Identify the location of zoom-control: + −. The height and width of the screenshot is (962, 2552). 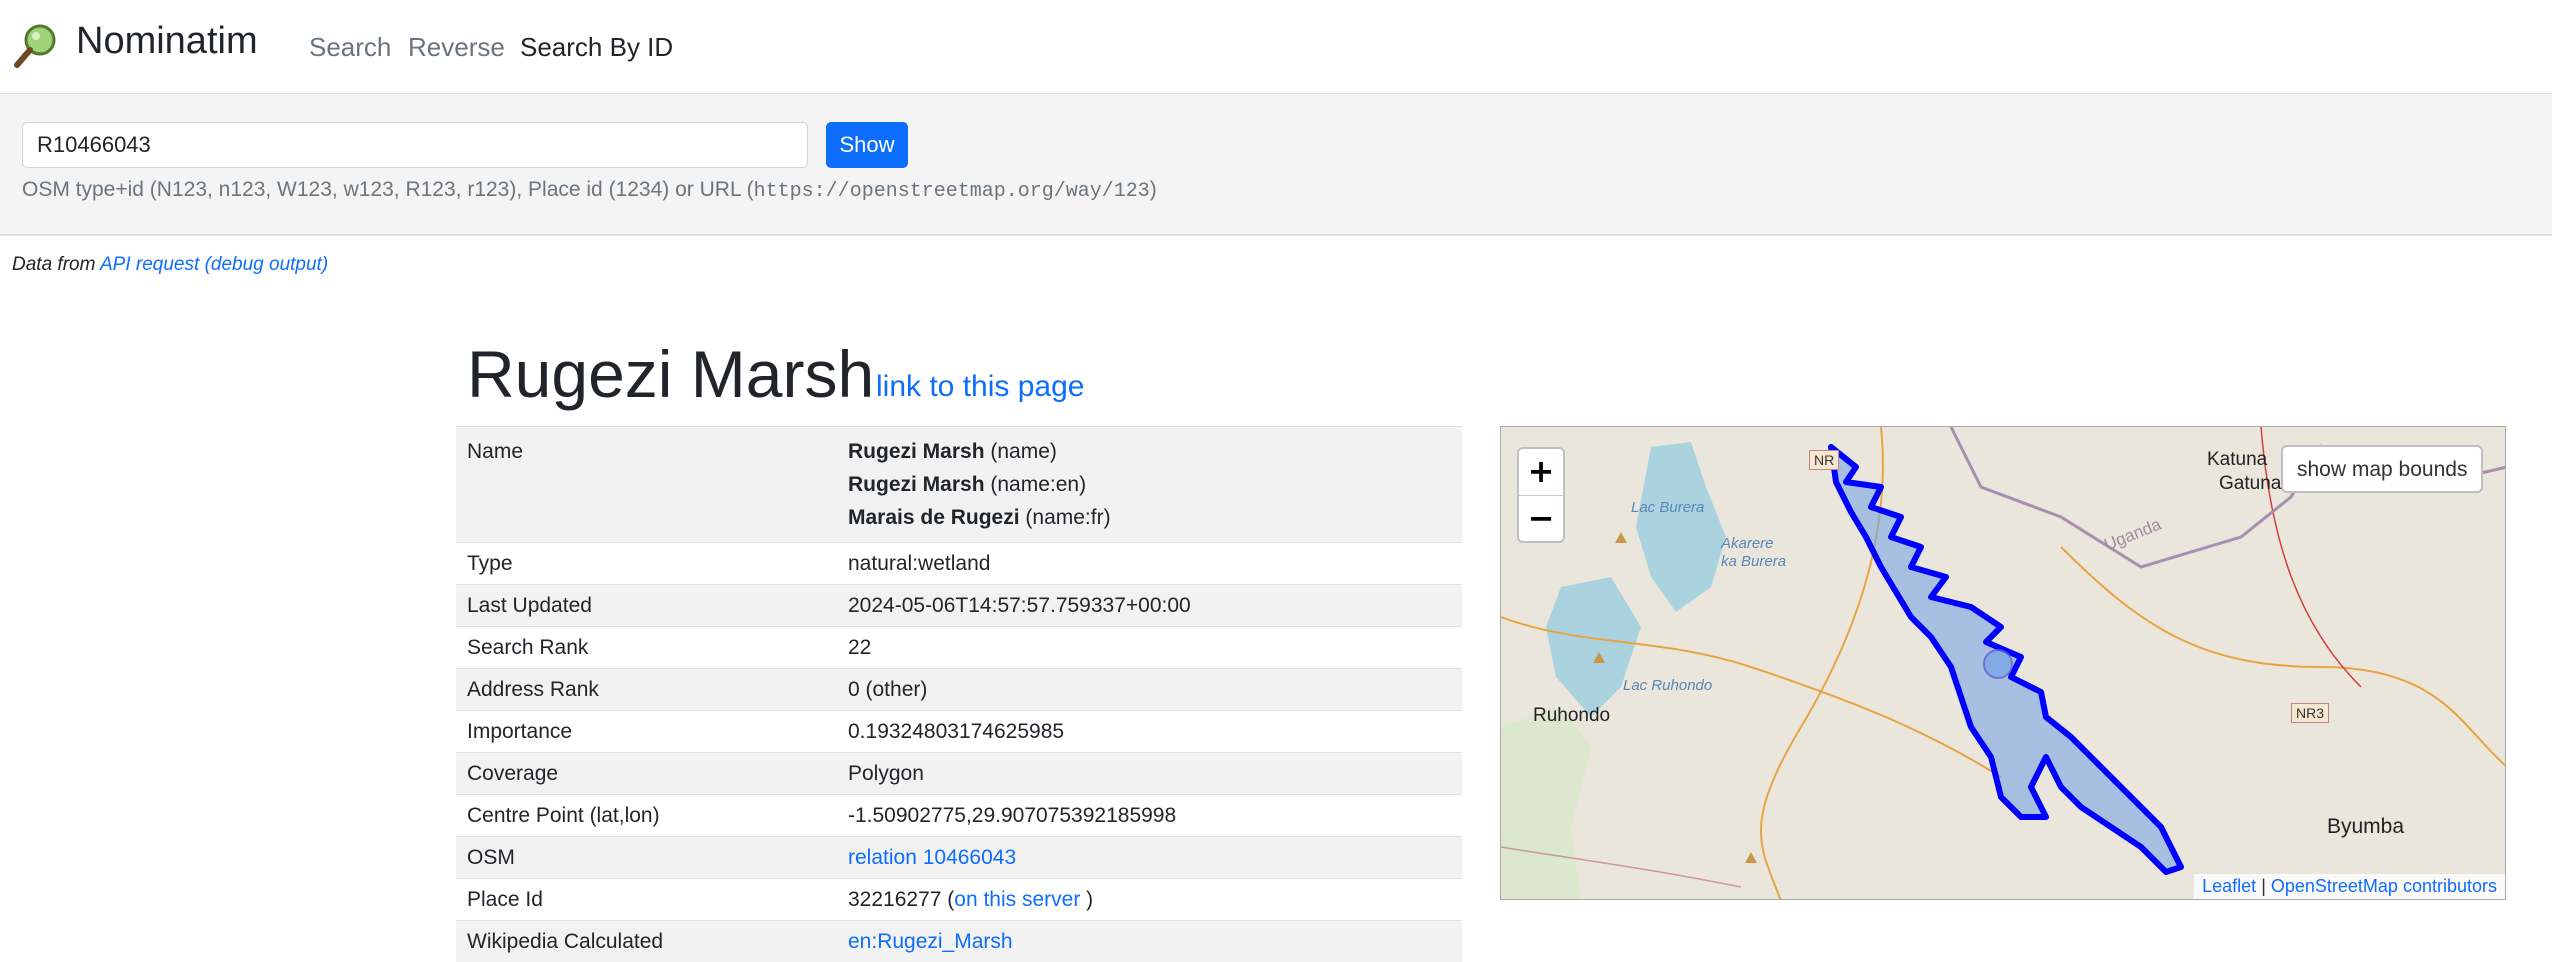
(1541, 495).